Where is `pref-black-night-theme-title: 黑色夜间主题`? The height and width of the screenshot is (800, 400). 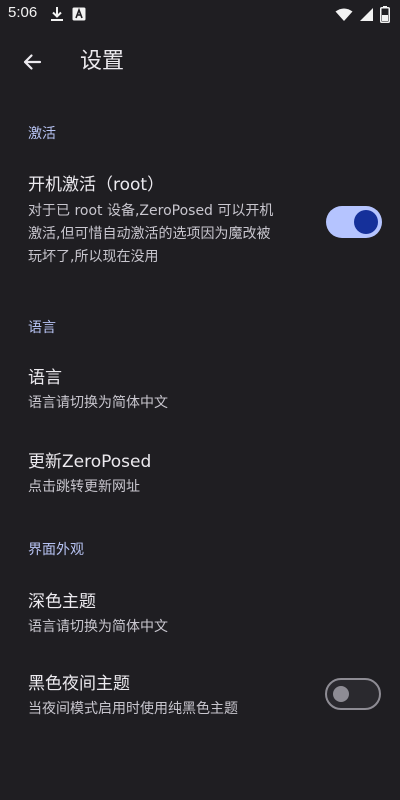
pref-black-night-theme-title: 黑色夜间主题 is located at coordinates (79, 684).